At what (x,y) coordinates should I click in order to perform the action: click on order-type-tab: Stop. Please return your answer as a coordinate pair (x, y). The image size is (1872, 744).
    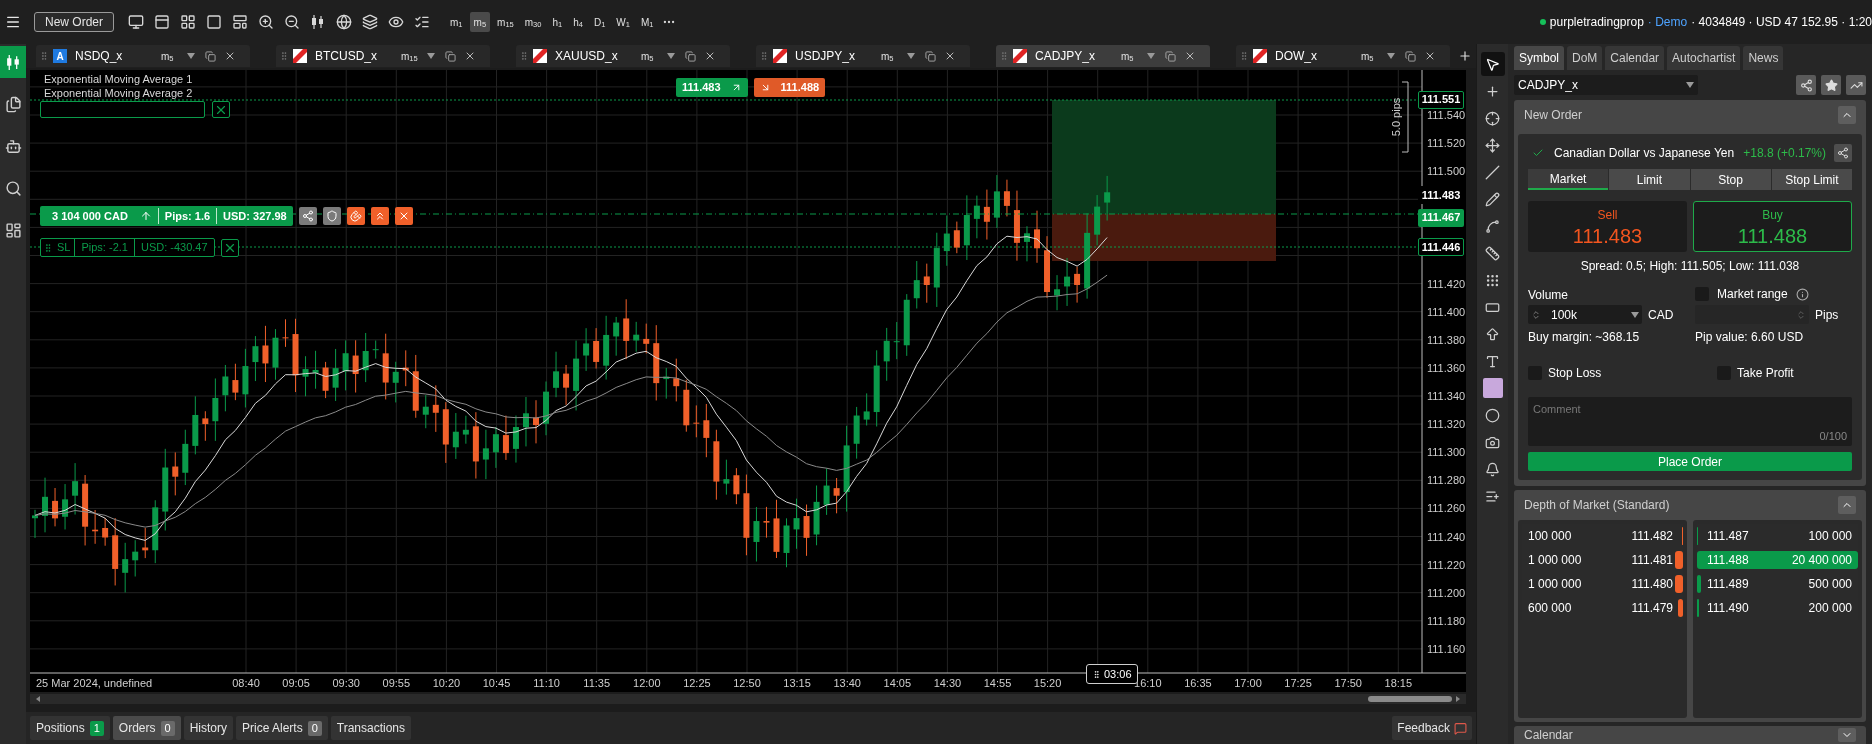
    Looking at the image, I should click on (1730, 179).